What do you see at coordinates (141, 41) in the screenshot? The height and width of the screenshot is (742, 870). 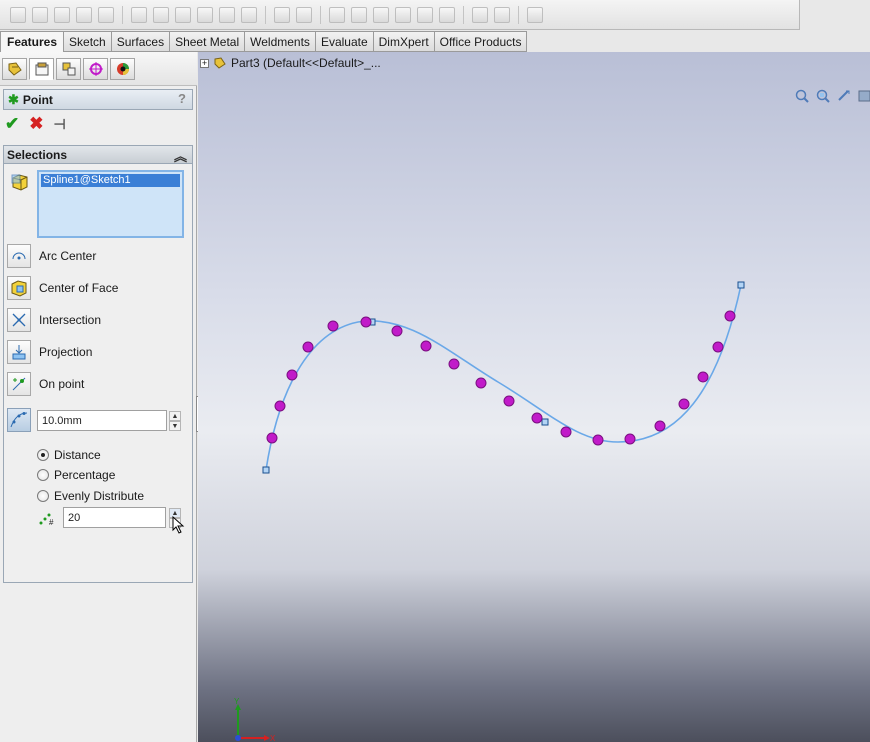 I see `tab-surfaces: Surfaces` at bounding box center [141, 41].